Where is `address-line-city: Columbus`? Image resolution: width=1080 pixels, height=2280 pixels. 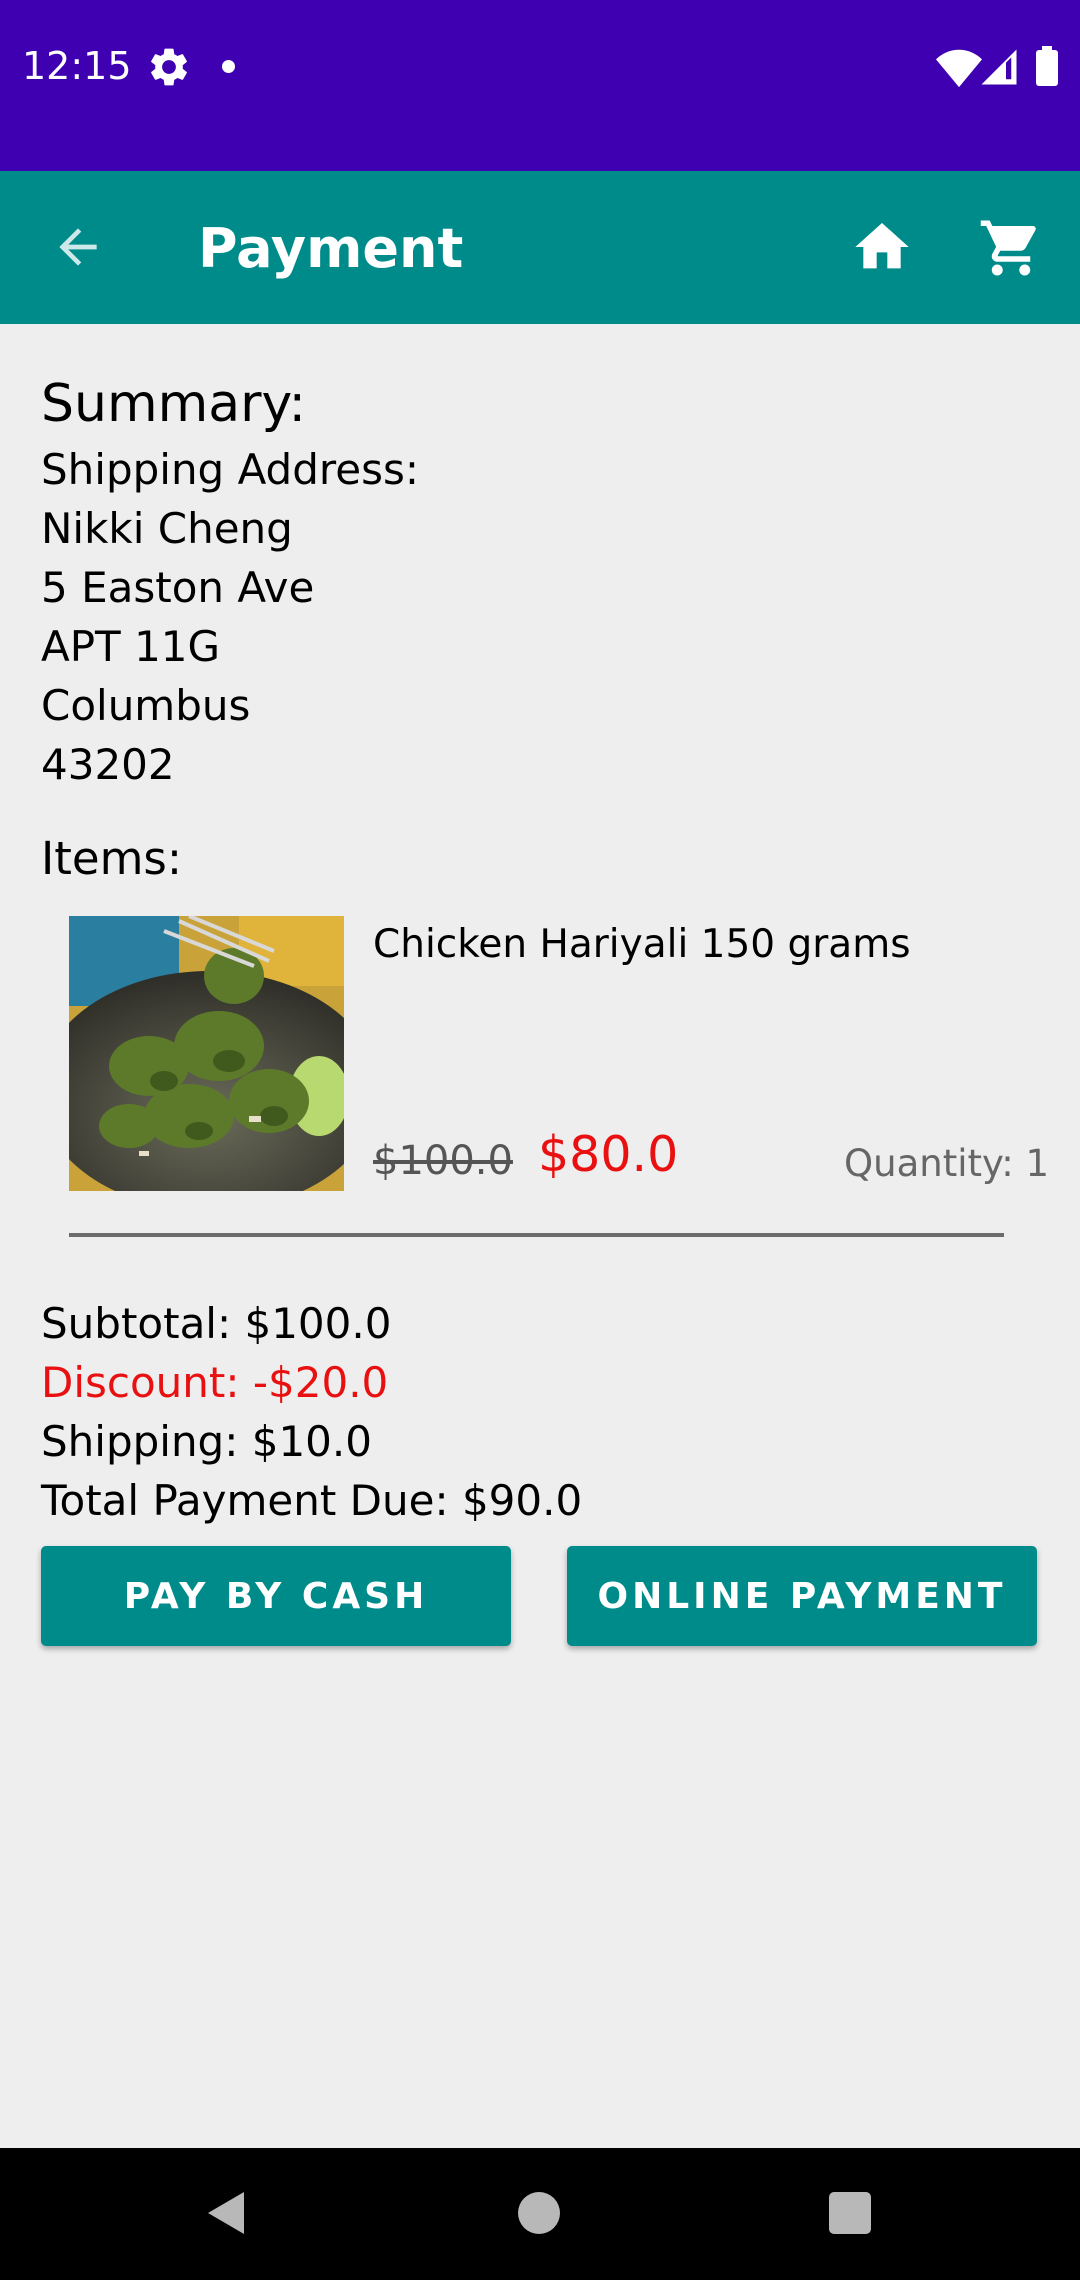
address-line-city: Columbus is located at coordinates (146, 705).